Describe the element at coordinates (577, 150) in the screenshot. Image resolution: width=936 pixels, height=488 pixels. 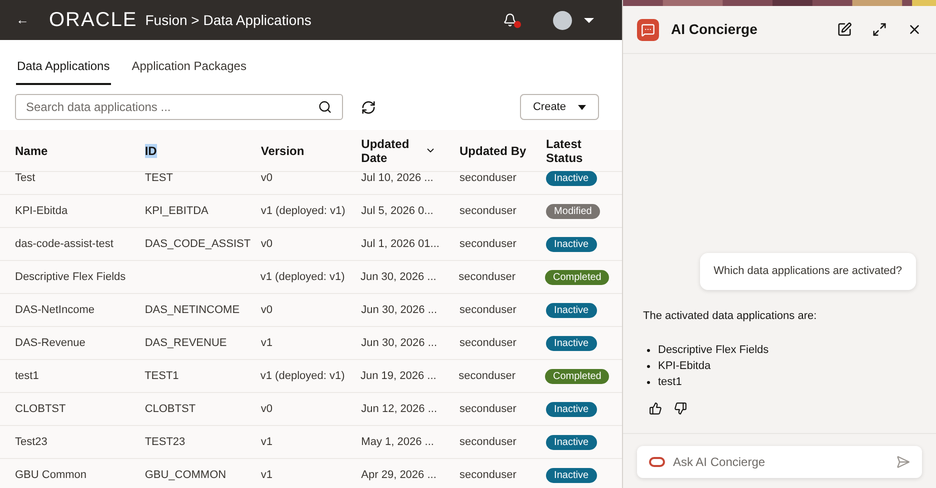
I see `column-header: Latest Status` at that location.